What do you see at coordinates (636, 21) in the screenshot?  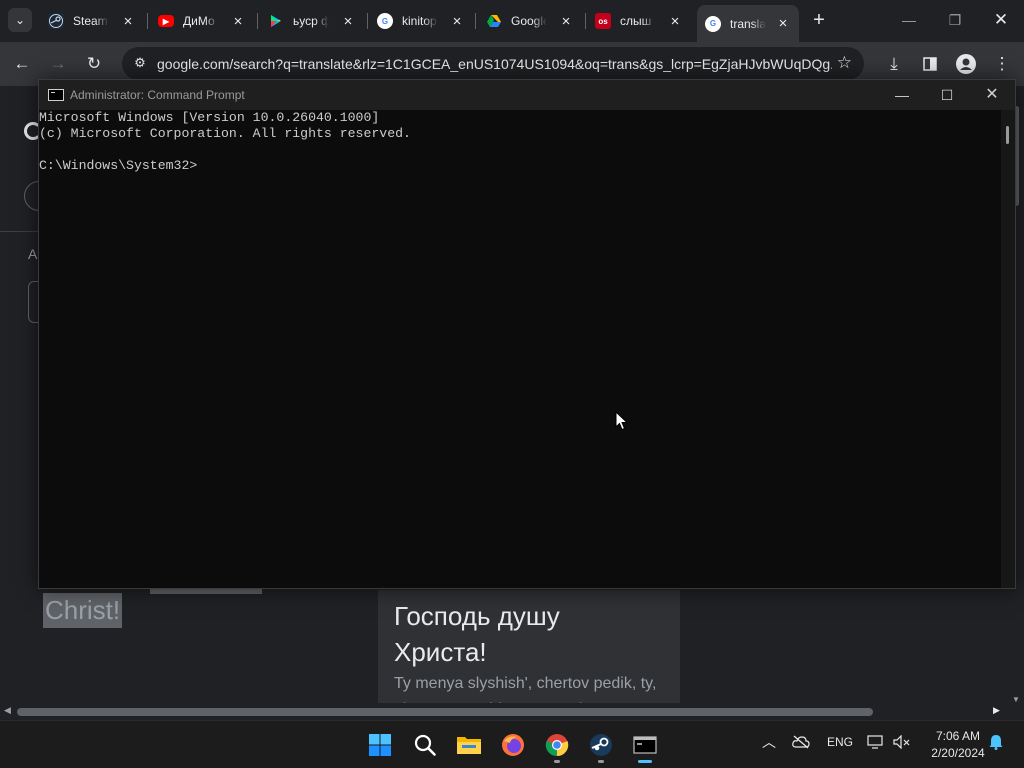 I see `tab-title: слыш` at bounding box center [636, 21].